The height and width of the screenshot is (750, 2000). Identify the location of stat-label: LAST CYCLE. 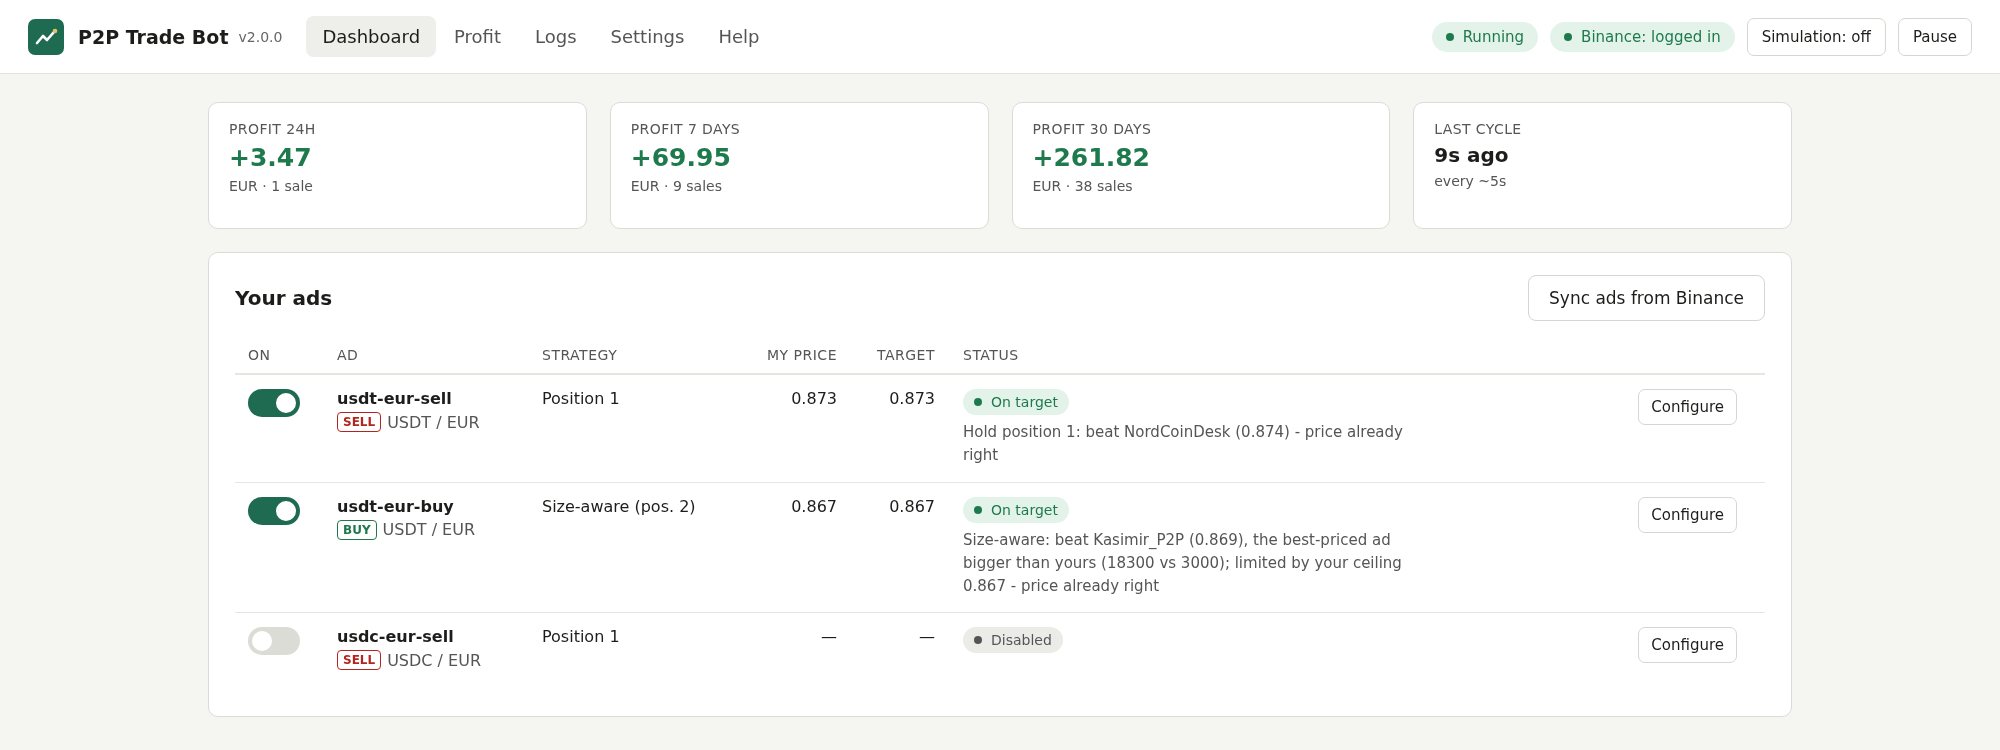
(1478, 129).